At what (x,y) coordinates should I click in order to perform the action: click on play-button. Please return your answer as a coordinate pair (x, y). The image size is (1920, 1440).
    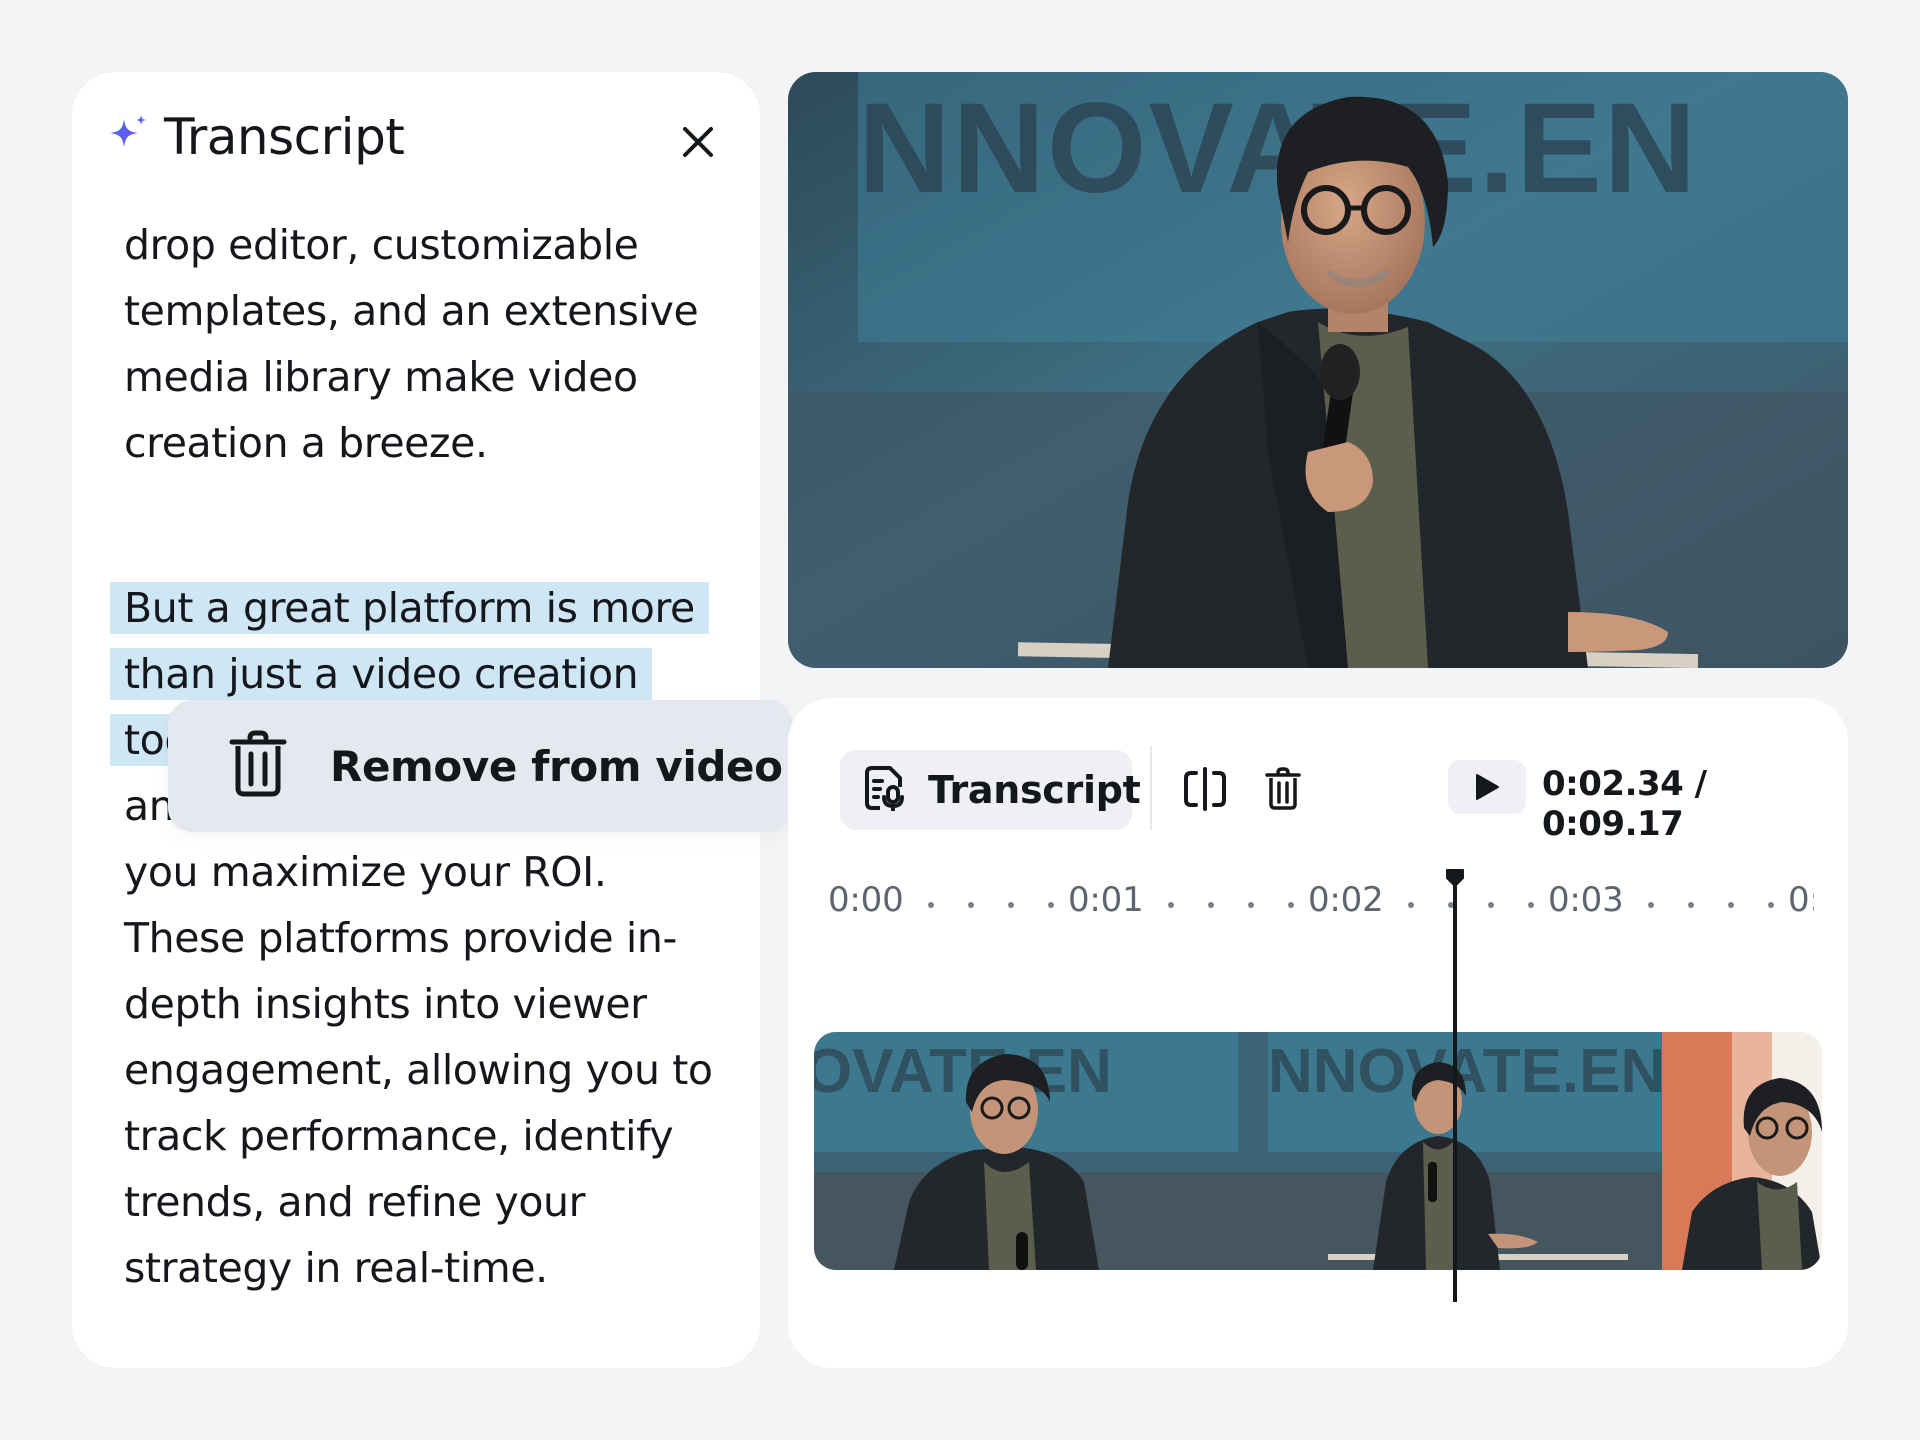
    Looking at the image, I should click on (1487, 787).